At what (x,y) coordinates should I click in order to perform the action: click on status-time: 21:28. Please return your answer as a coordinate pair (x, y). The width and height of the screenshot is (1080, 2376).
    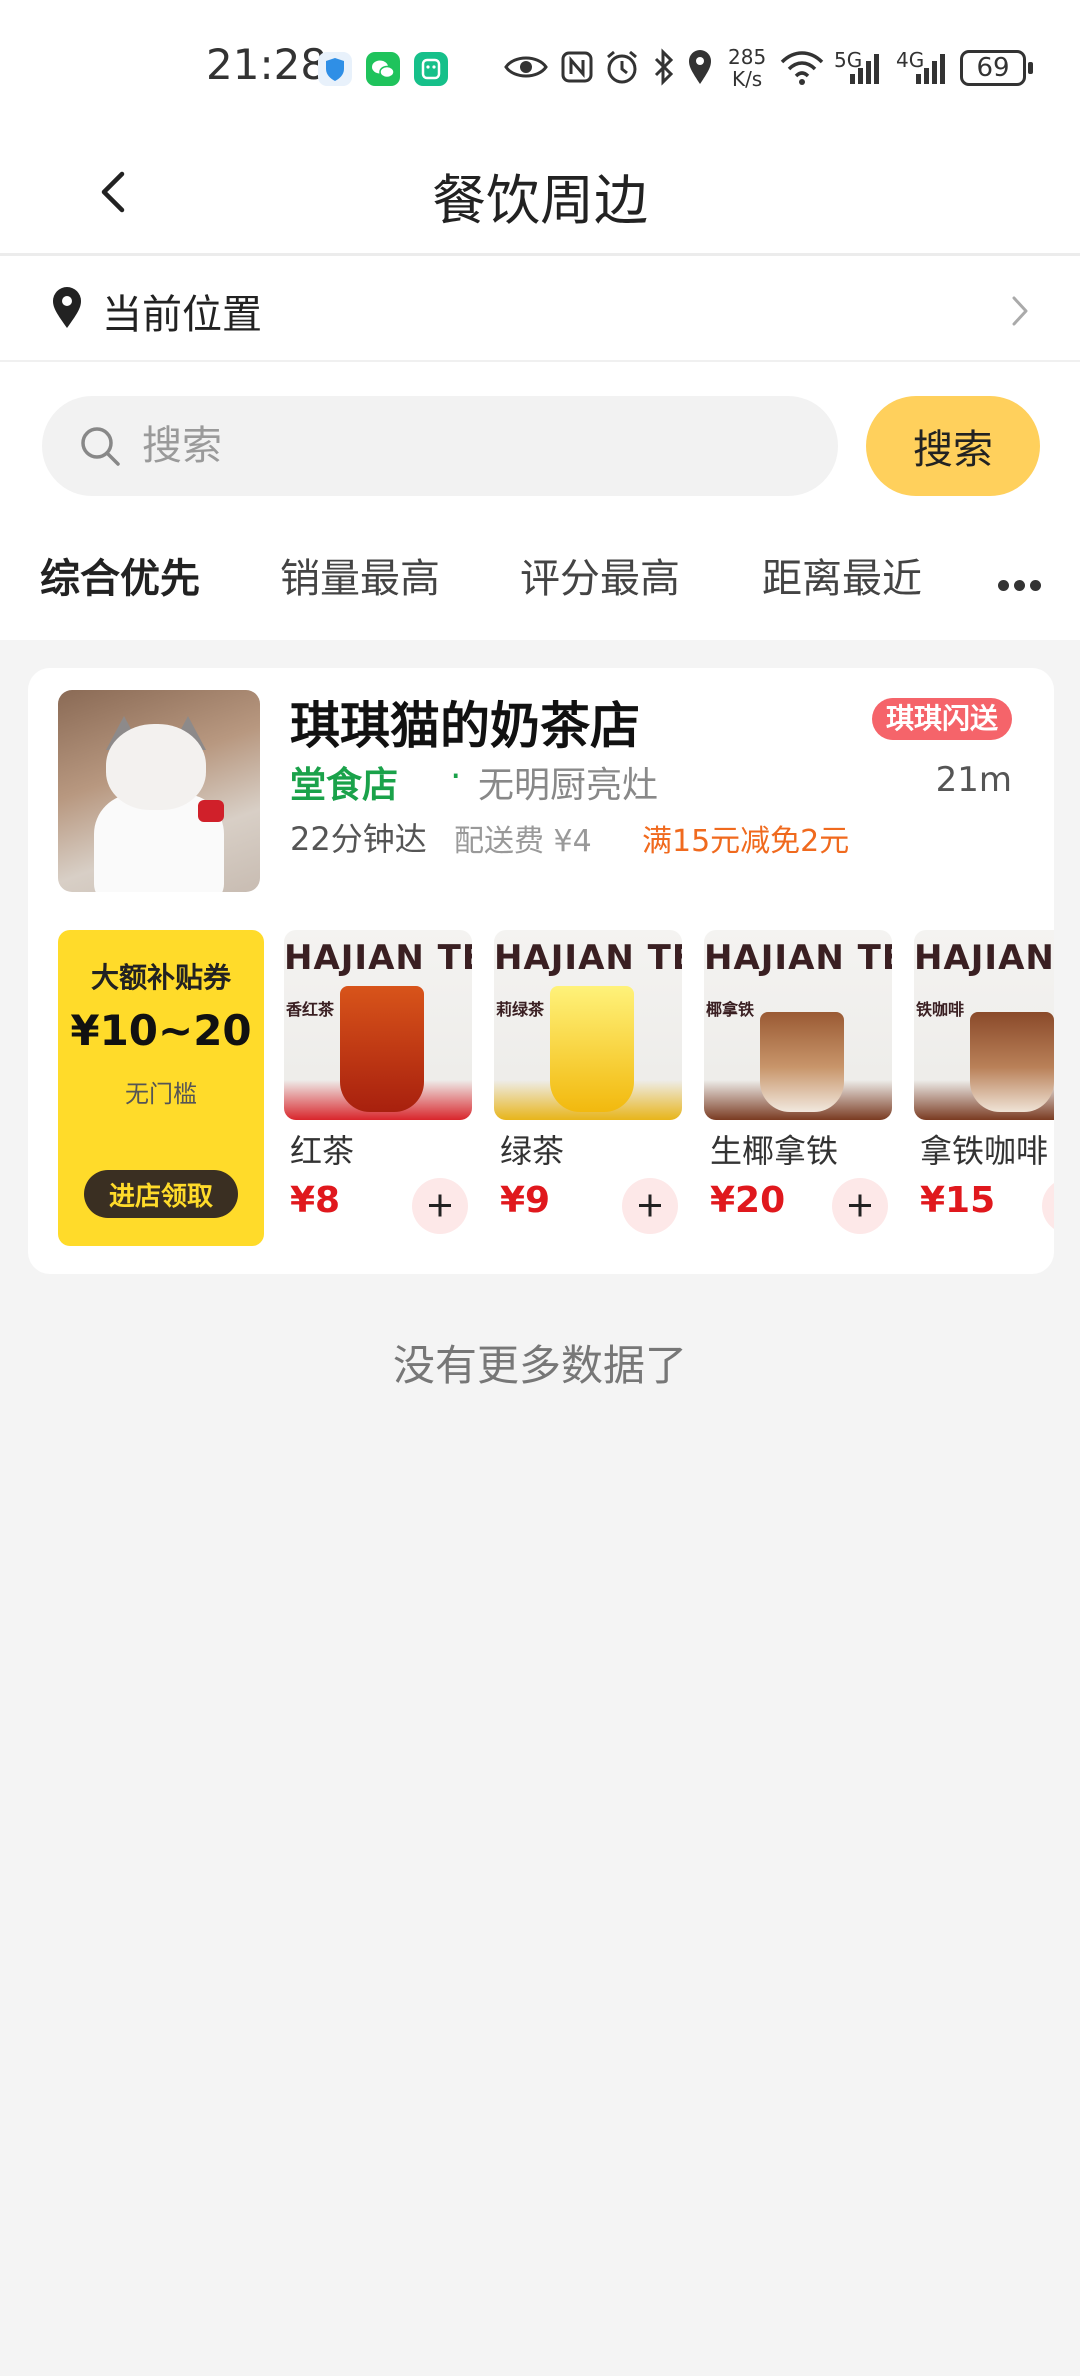
    Looking at the image, I should click on (267, 64).